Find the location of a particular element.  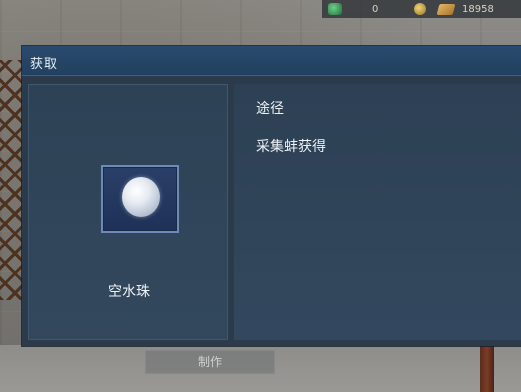

pearl-icon is located at coordinates (141, 197).